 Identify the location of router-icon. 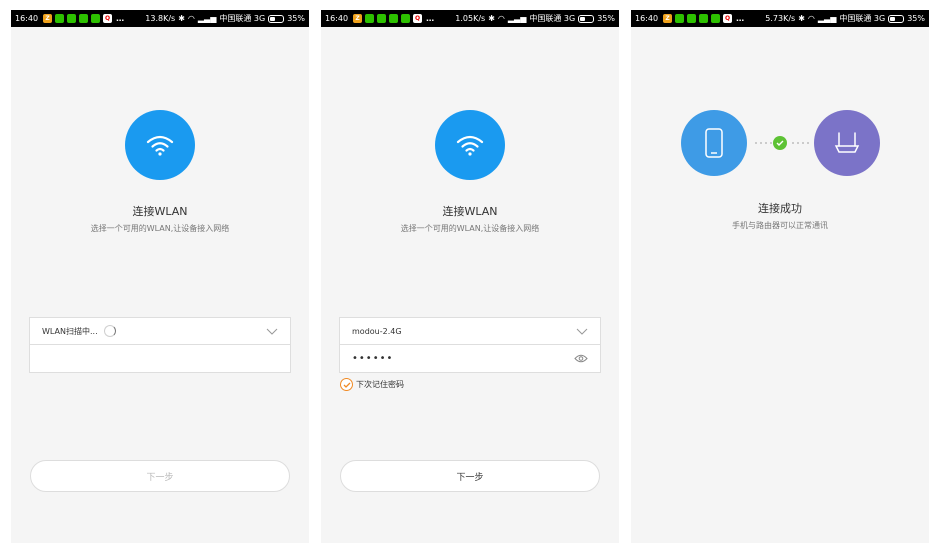
(847, 143).